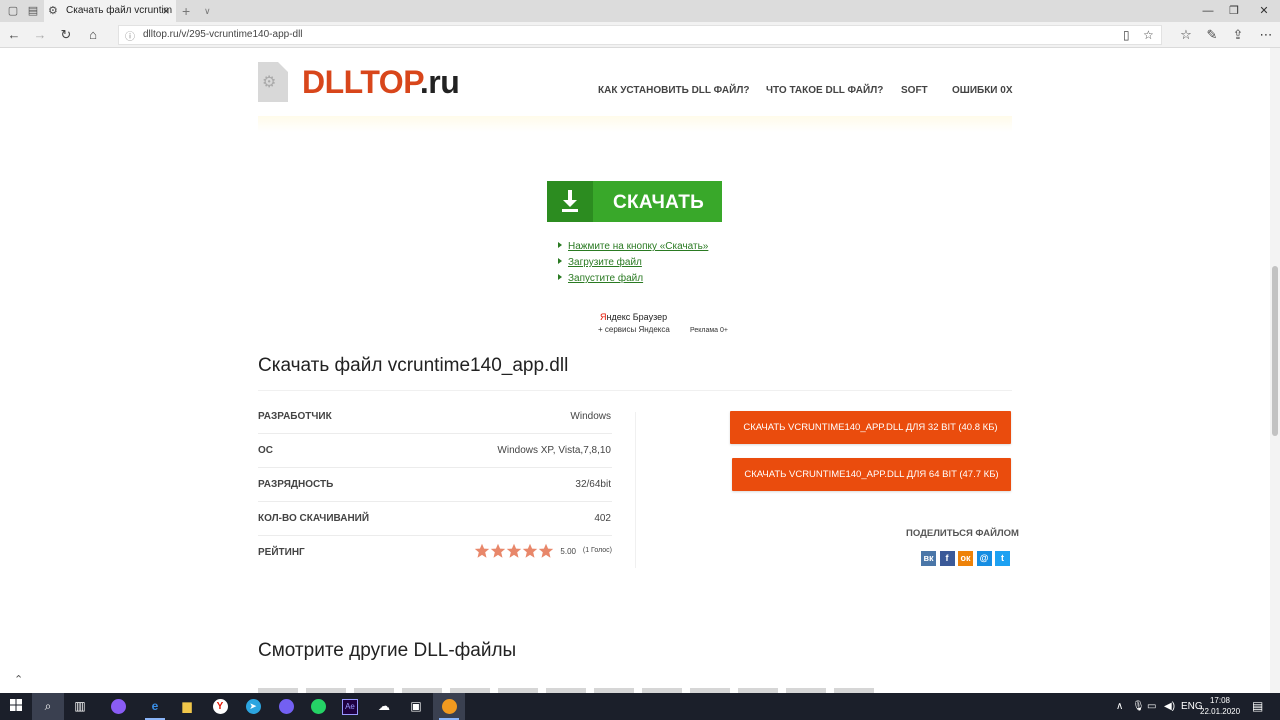  I want to click on table-row: РАЗРЯДНОСТЬ 32/64bit, so click(435, 485).